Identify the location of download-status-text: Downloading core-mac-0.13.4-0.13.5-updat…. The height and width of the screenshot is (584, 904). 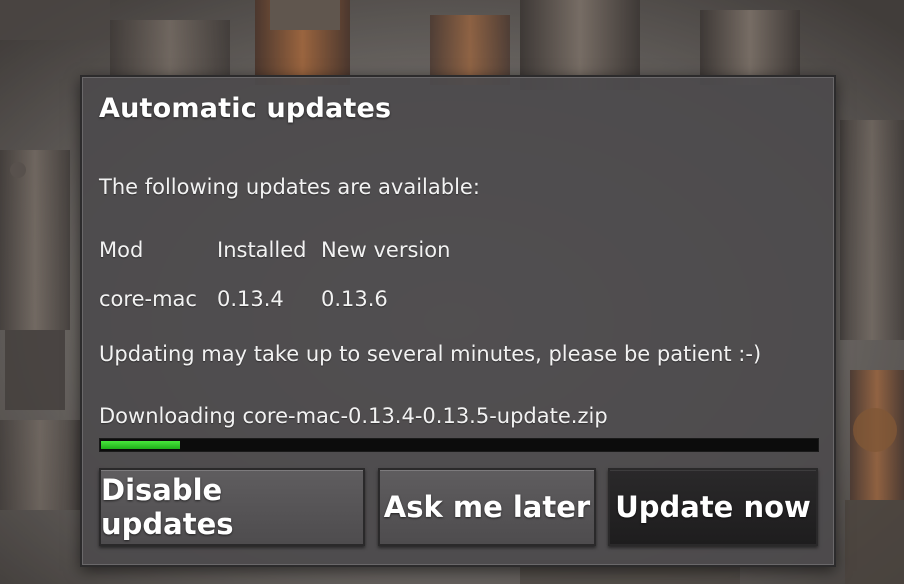
(353, 416).